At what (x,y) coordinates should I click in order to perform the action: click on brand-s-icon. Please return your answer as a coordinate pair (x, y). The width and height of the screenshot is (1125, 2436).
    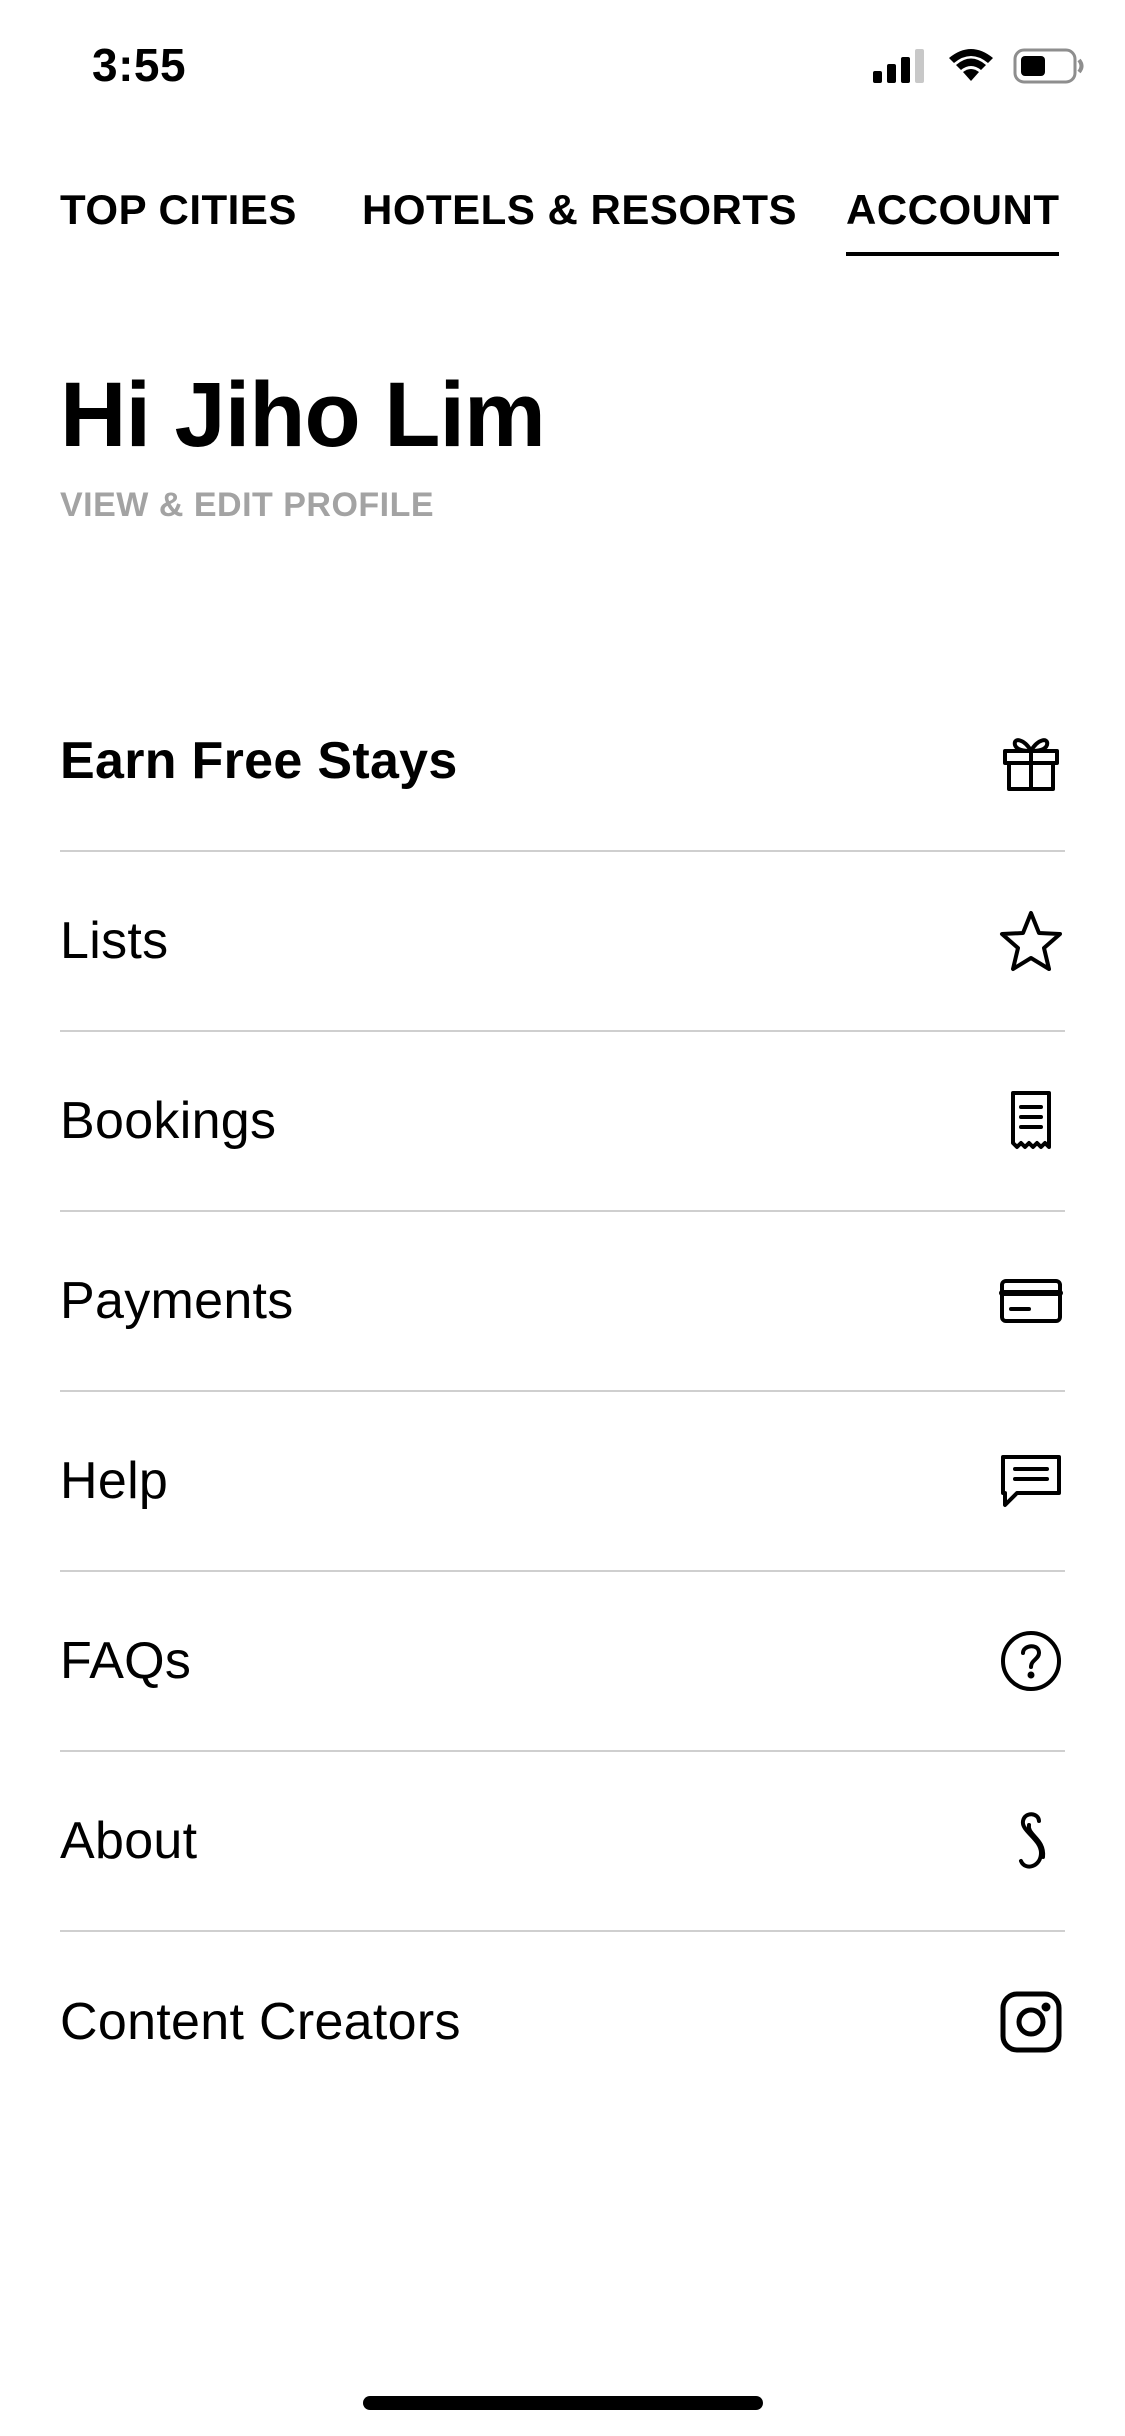
    Looking at the image, I should click on (1031, 1841).